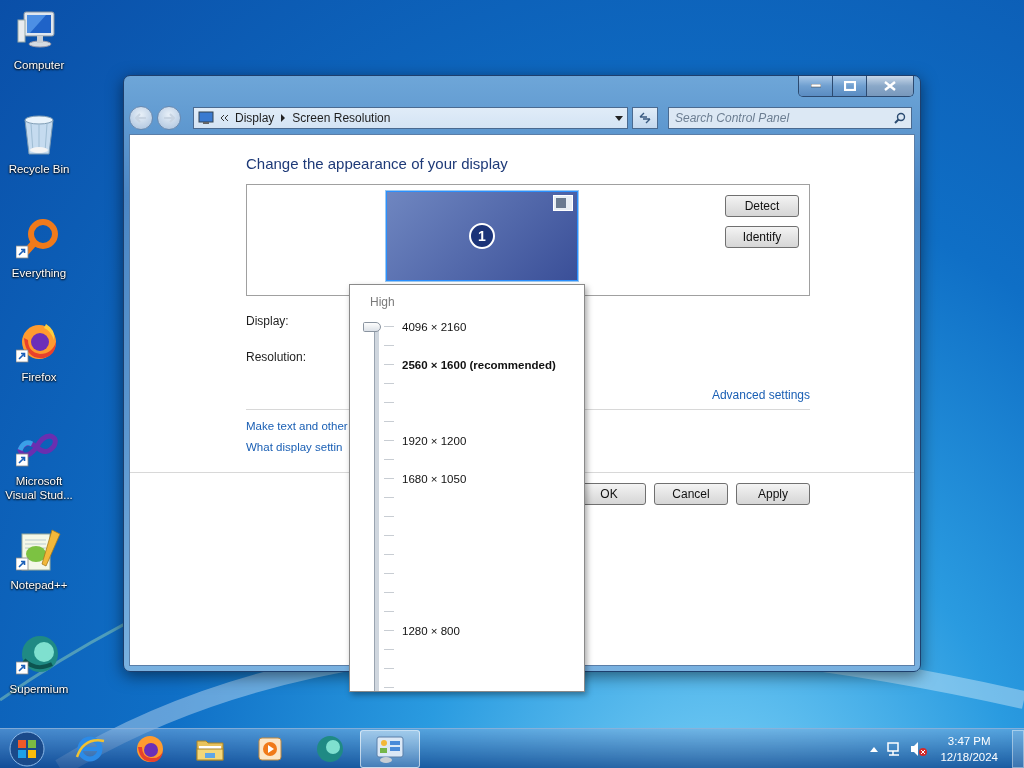 The image size is (1024, 768). I want to click on windows-logo-icon, so click(27, 748).